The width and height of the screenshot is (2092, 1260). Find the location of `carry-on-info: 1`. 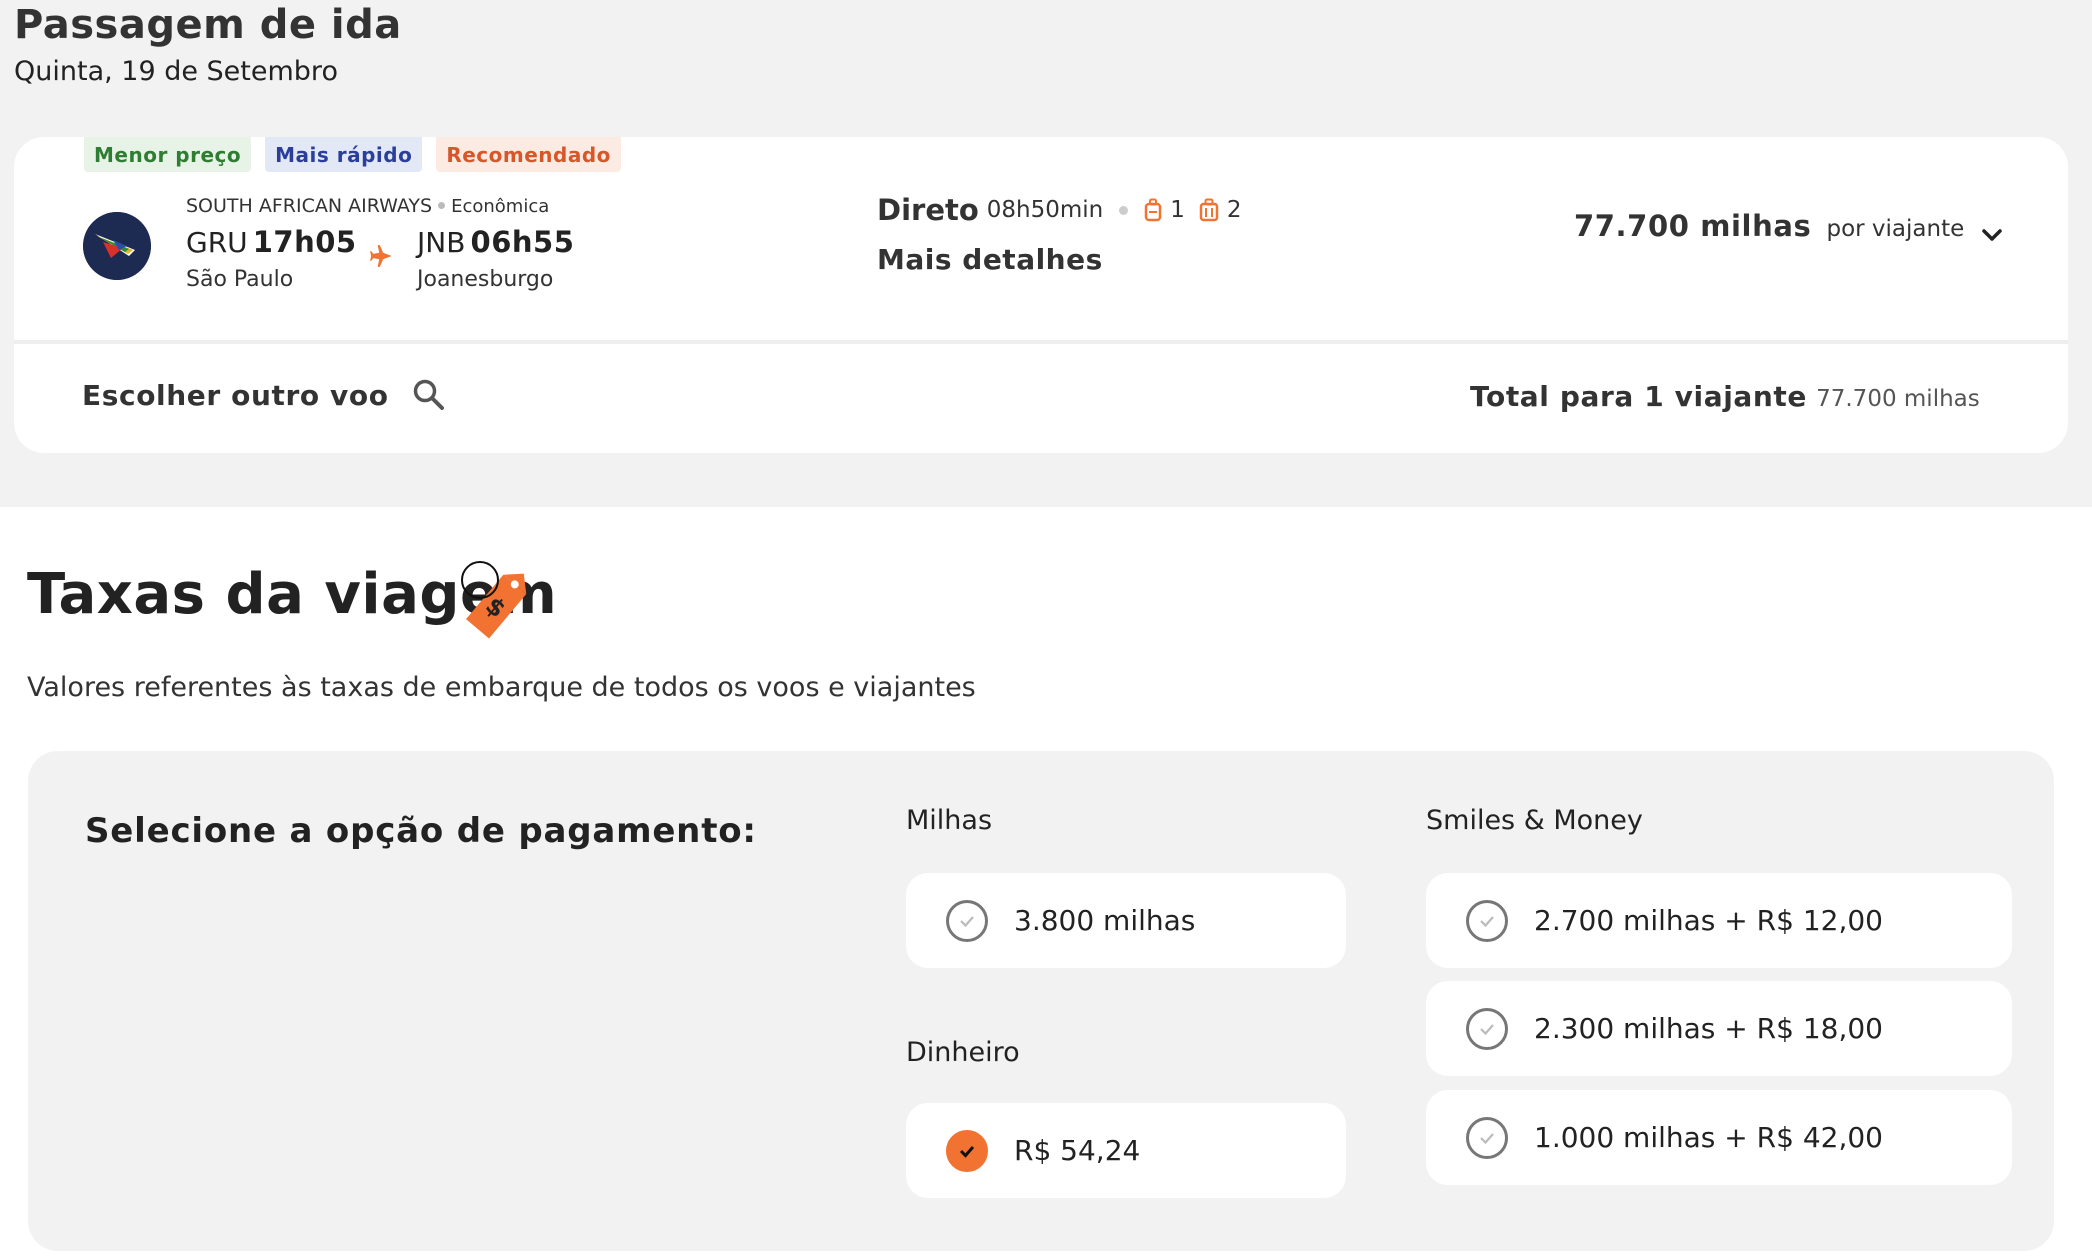

carry-on-info: 1 is located at coordinates (1164, 210).